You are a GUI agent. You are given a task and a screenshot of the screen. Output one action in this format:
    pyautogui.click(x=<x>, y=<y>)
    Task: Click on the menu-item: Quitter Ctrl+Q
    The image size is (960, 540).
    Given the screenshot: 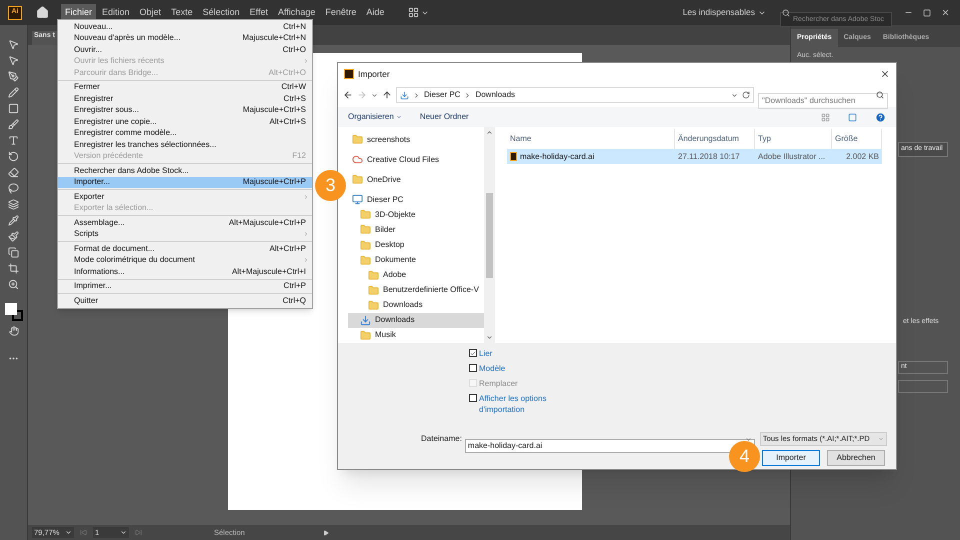 What is the action you would take?
    pyautogui.click(x=185, y=300)
    